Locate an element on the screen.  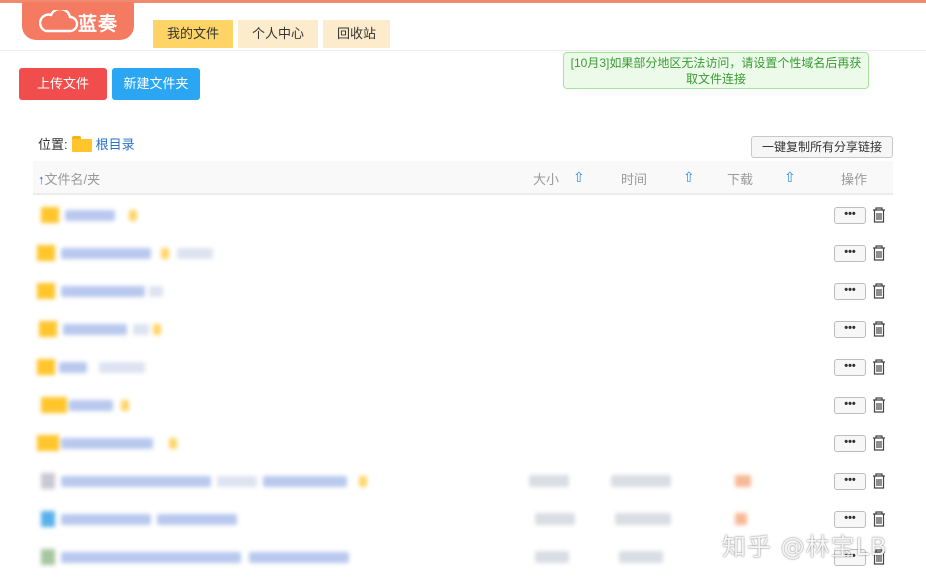
breadcrumb: 位置: 根目录 is located at coordinates (86, 143).